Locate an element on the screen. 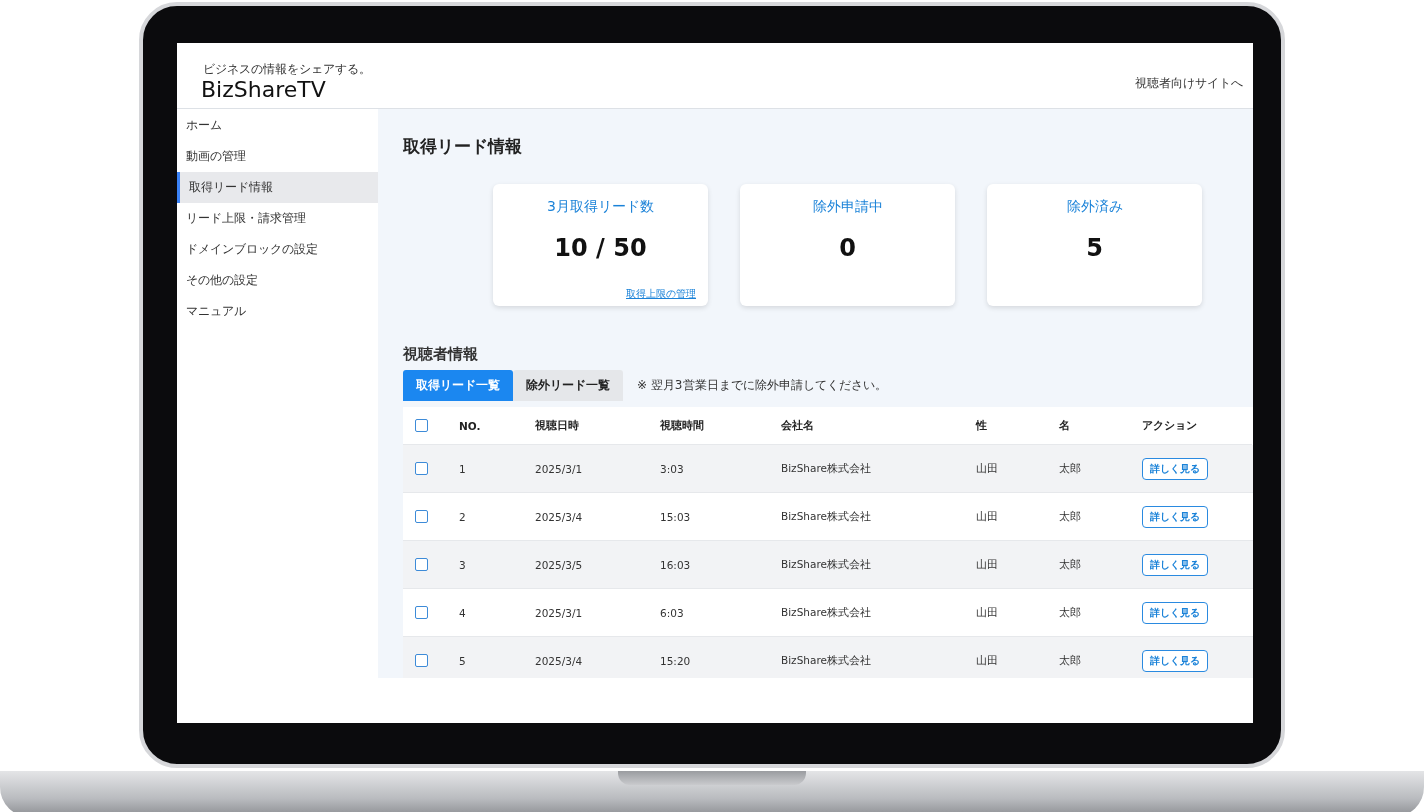 Image resolution: width=1424 pixels, height=812 pixels. table-cell: 2 is located at coordinates (462, 516).